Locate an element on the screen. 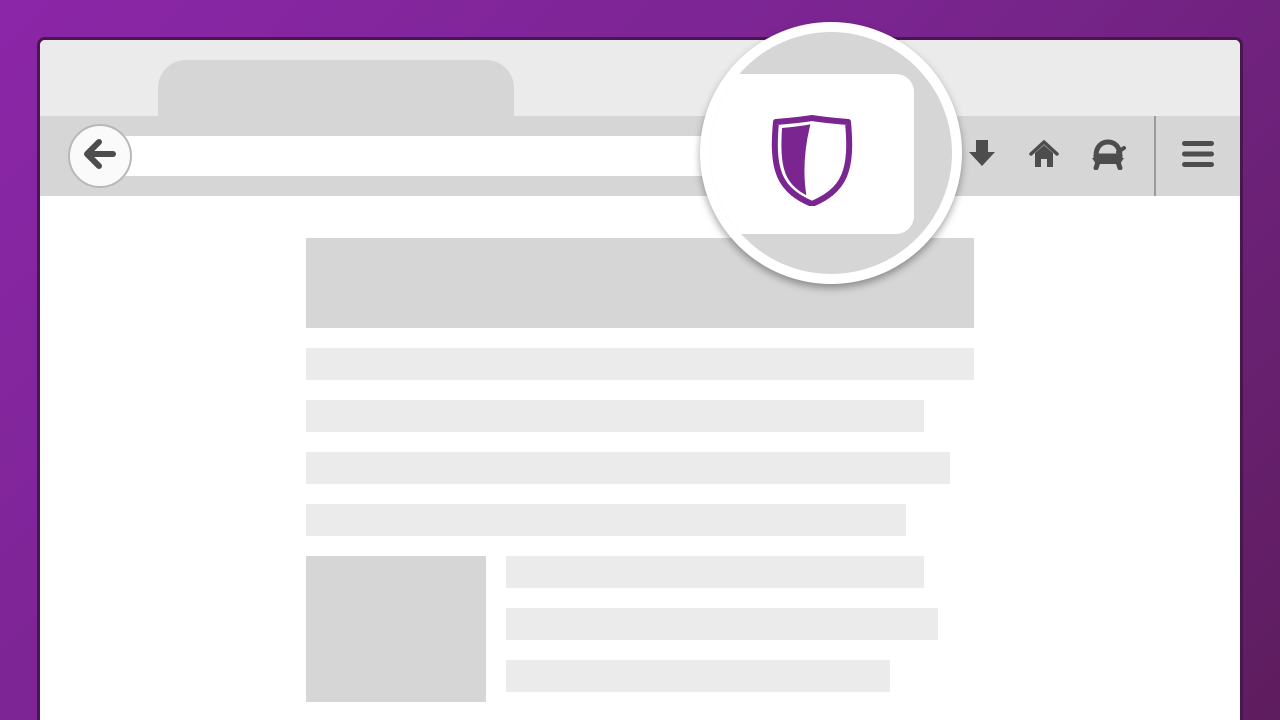 This screenshot has height=720, width=1280. toolbar-divider is located at coordinates (1155, 156).